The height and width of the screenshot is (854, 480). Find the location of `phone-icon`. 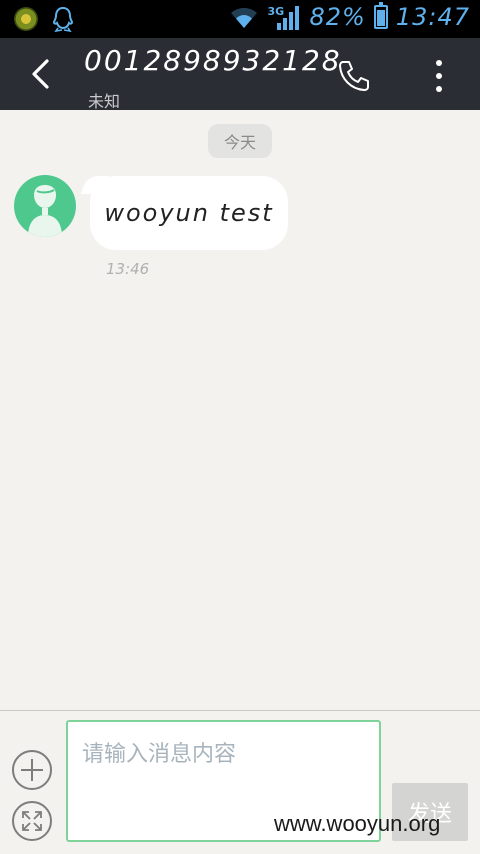

phone-icon is located at coordinates (354, 76).